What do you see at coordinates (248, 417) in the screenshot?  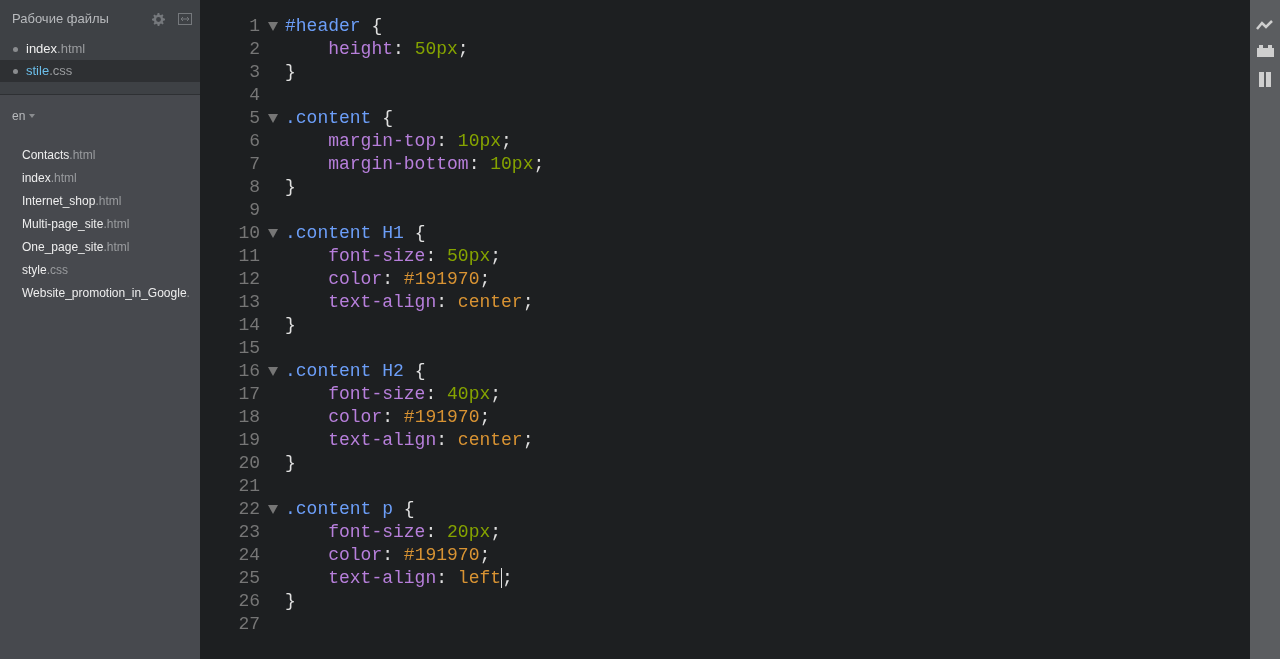 I see `line-number: 18` at bounding box center [248, 417].